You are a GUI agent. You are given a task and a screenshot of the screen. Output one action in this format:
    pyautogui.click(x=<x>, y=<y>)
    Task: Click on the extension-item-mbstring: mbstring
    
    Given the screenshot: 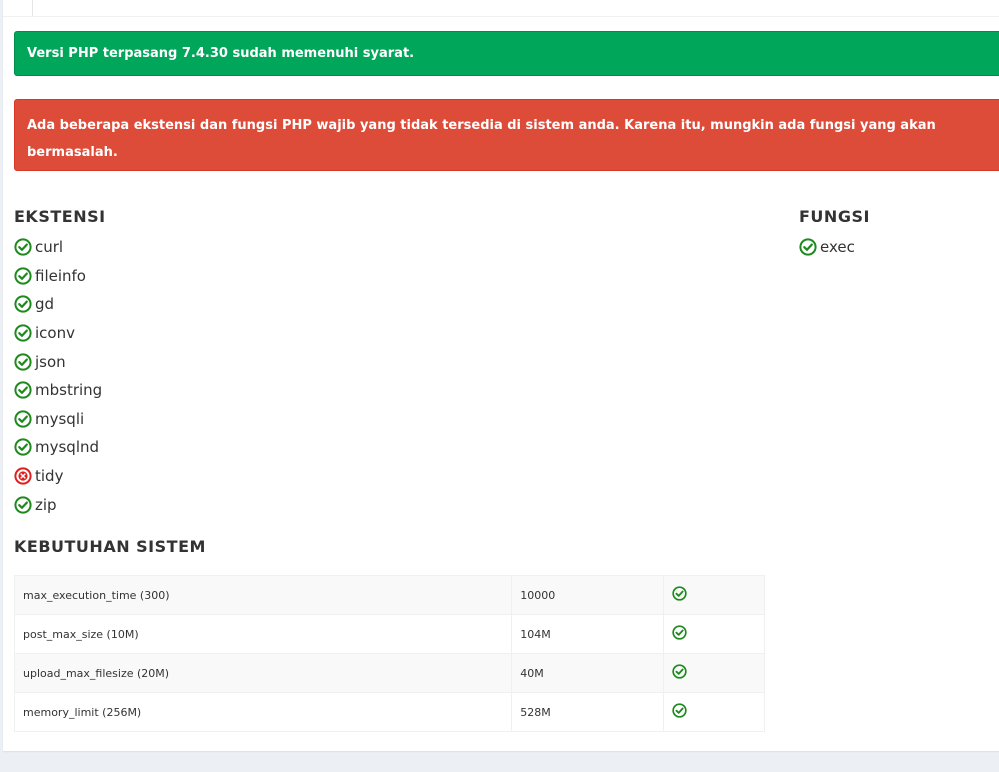 What is the action you would take?
    pyautogui.click(x=58, y=390)
    